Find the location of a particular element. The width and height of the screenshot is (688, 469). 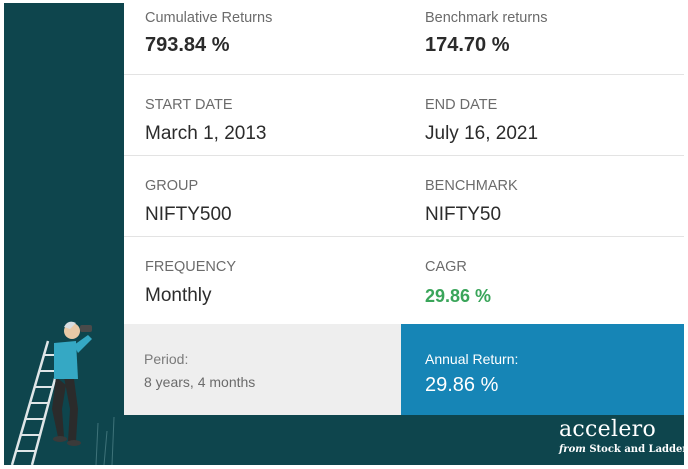

benchmark-value: NIFTY50 is located at coordinates (463, 214).